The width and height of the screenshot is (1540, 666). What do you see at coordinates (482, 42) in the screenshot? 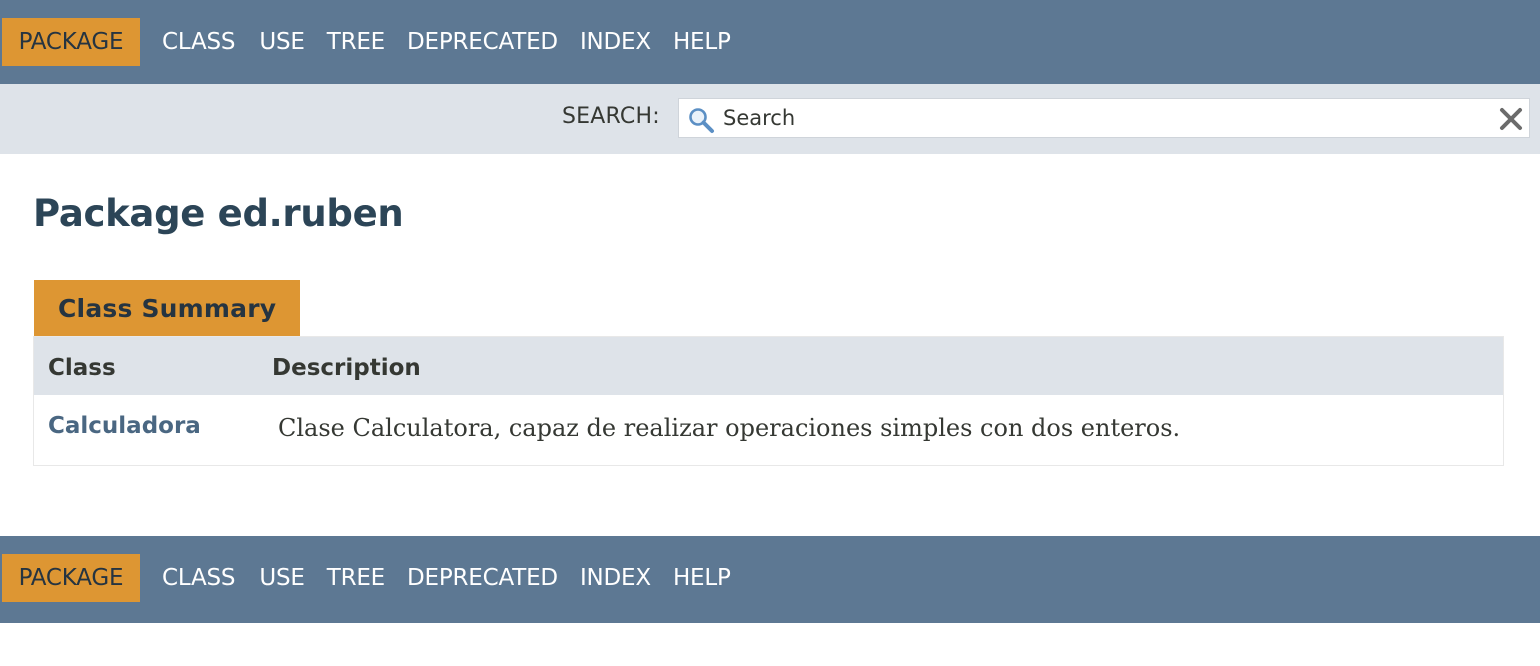
I see `nav-item-deprecated: DEPRECATED` at bounding box center [482, 42].